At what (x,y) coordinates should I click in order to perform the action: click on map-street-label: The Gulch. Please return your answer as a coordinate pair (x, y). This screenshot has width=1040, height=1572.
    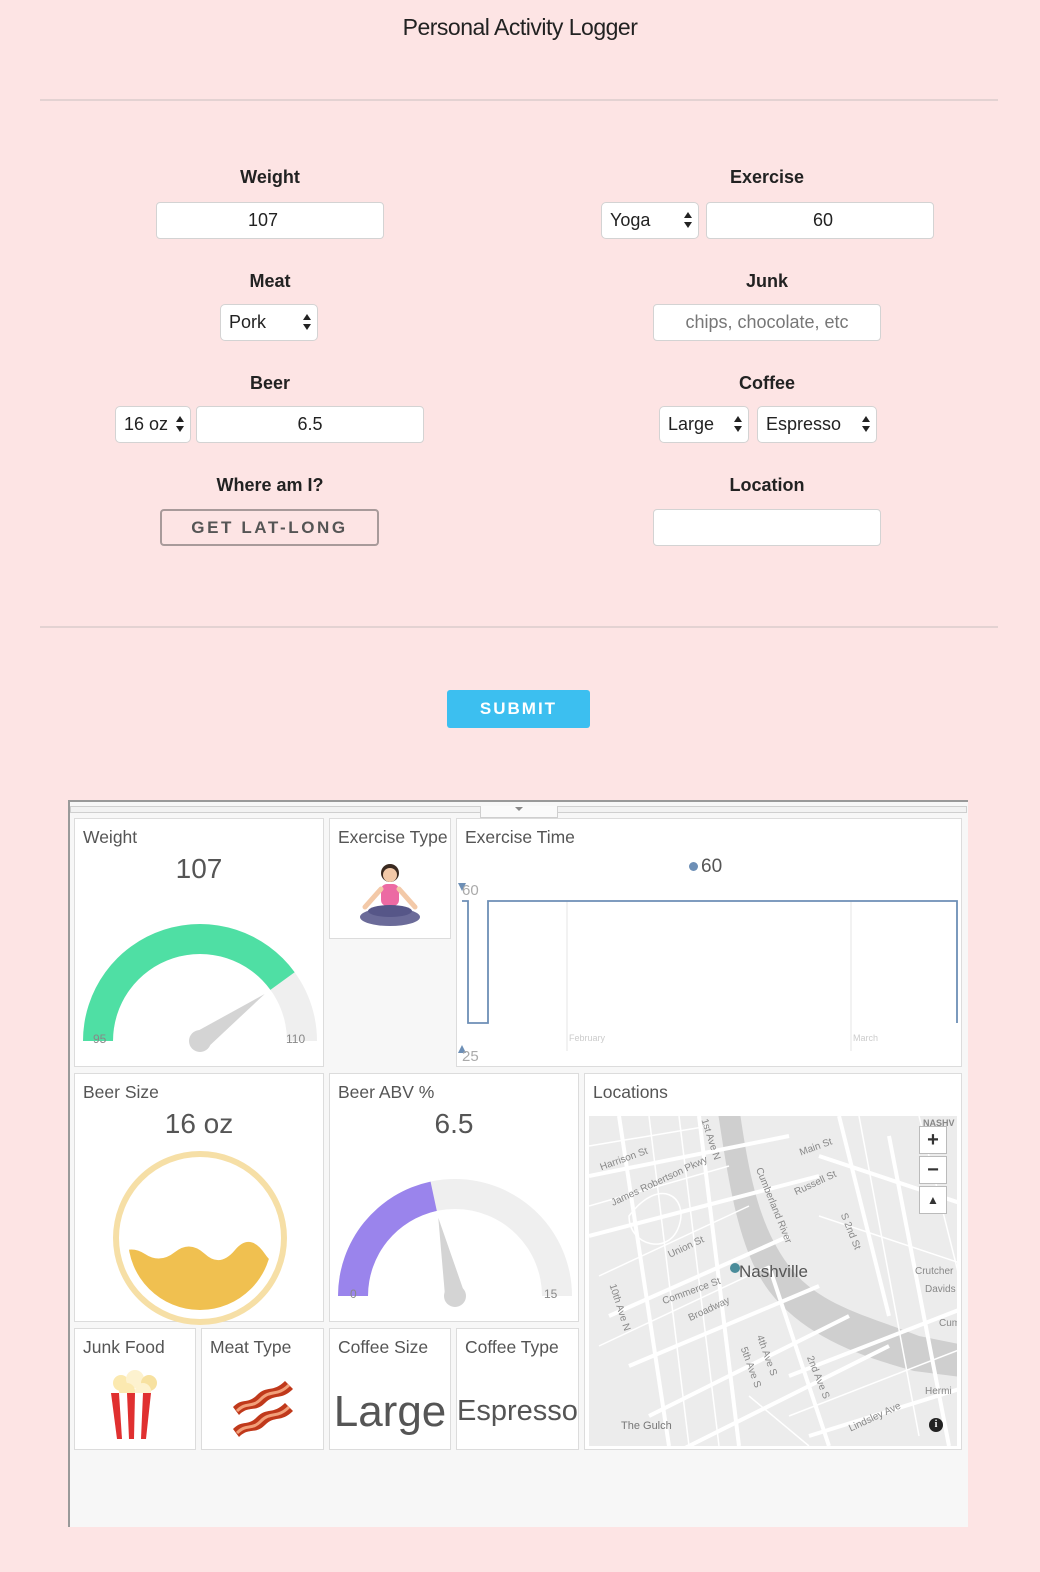
    Looking at the image, I should click on (646, 1426).